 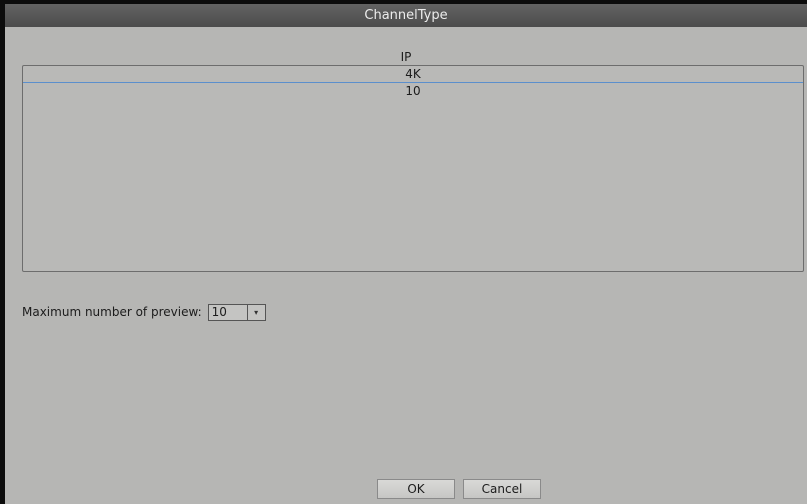 What do you see at coordinates (406, 57) in the screenshot?
I see `list-column-header: IP` at bounding box center [406, 57].